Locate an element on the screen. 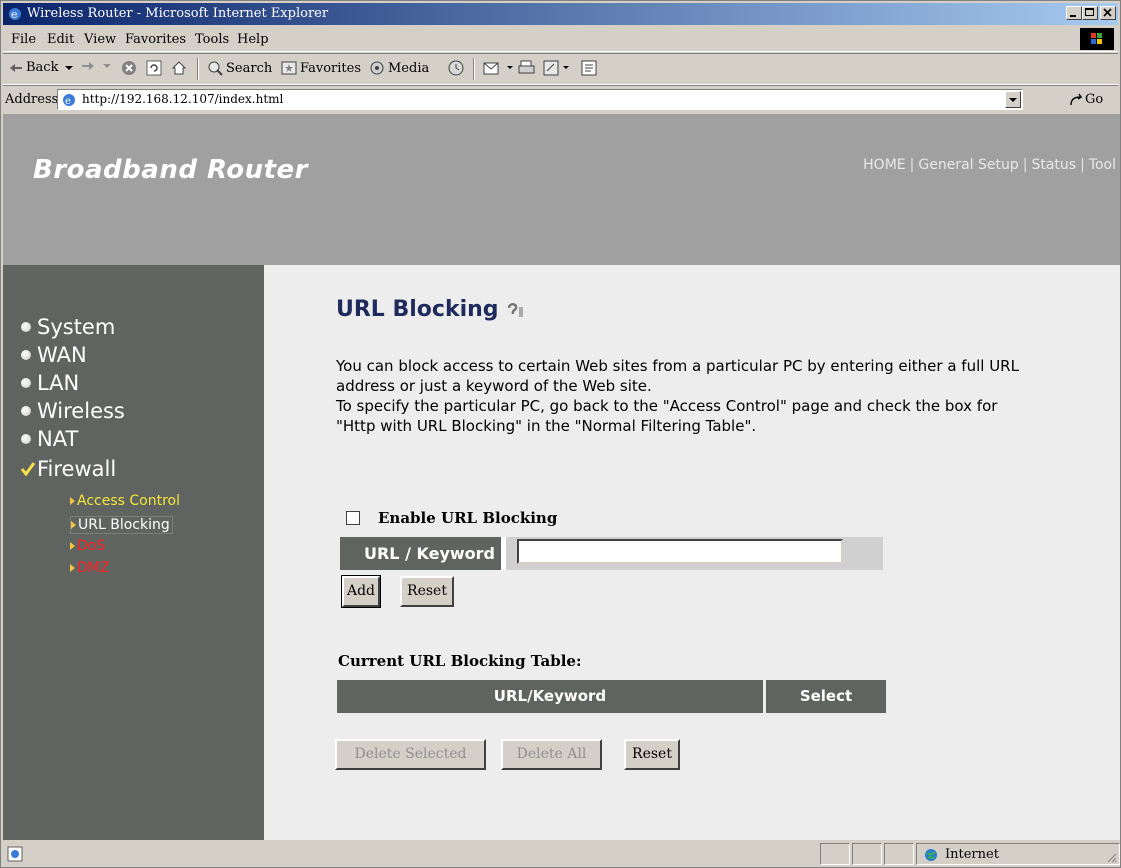  back-label: Back is located at coordinates (42, 67).